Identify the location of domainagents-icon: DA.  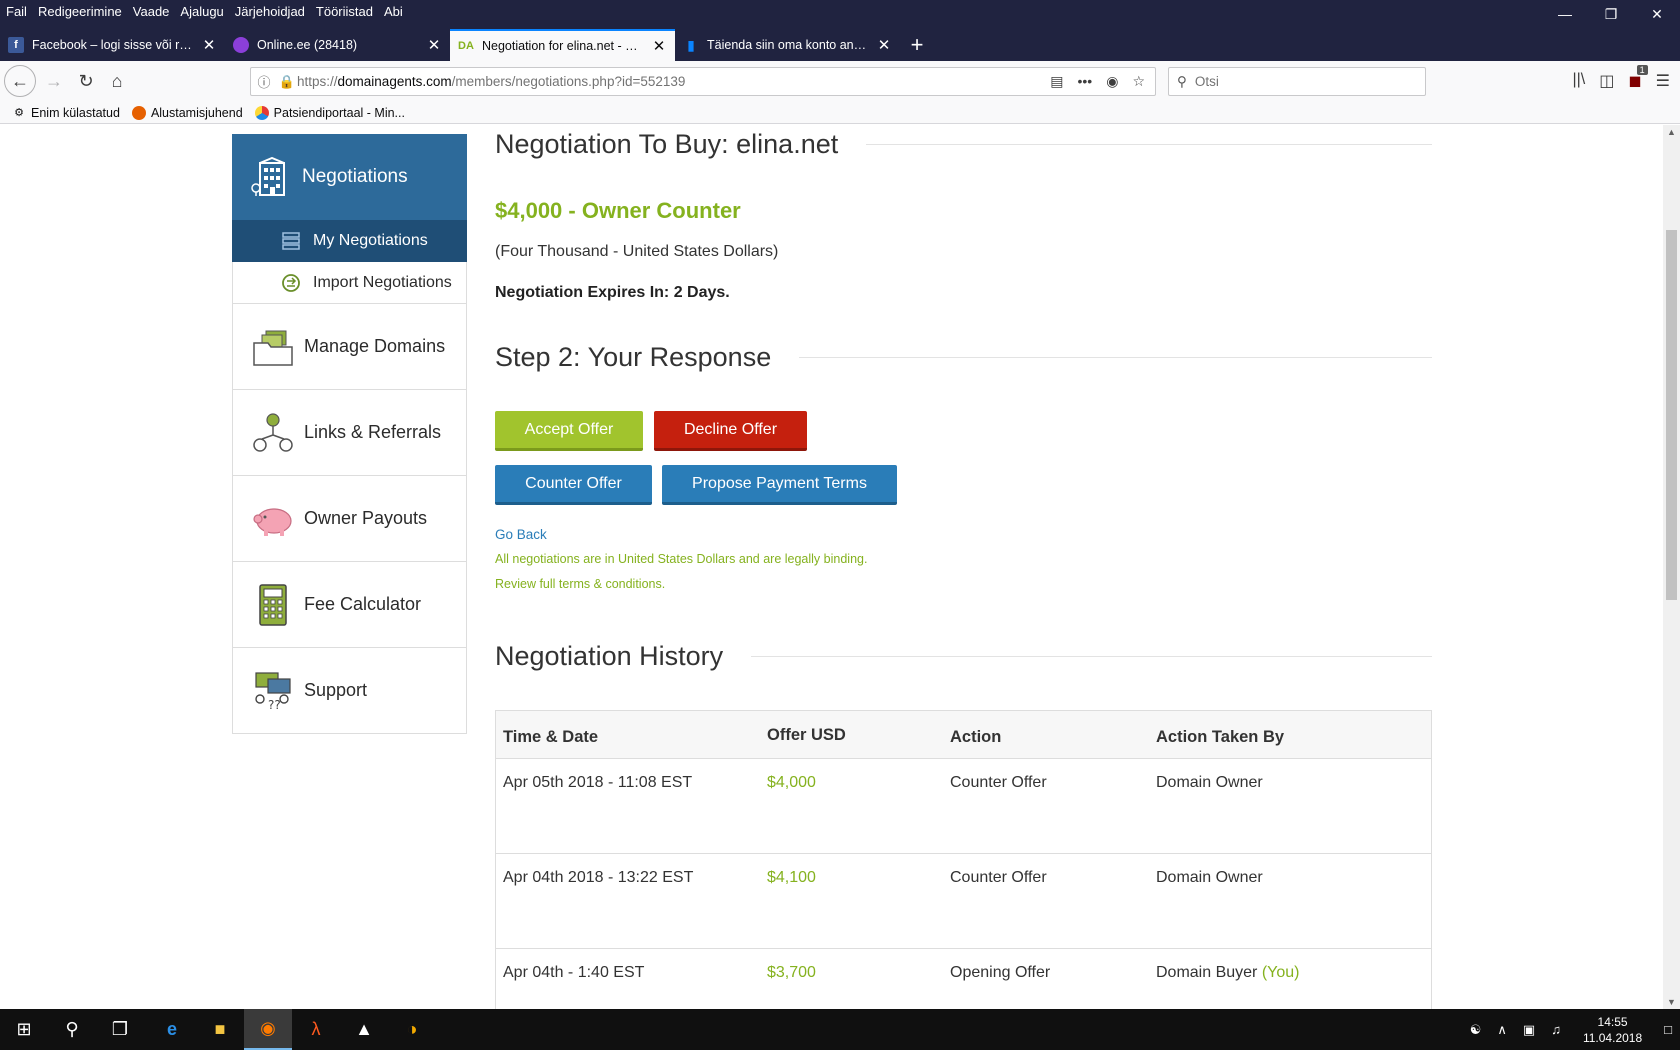
(466, 46).